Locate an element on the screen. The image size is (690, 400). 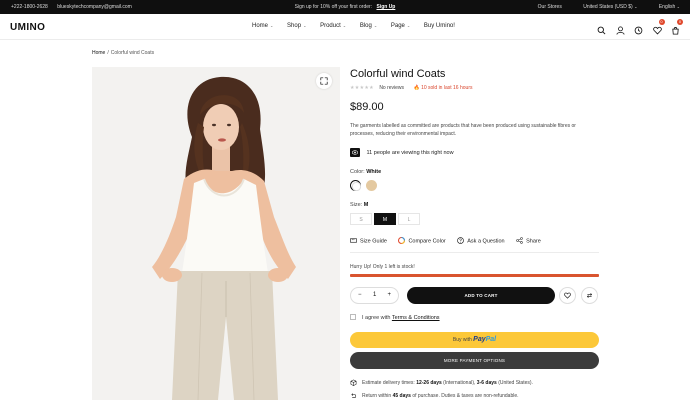
cart-icon: 0 is located at coordinates (677, 27).